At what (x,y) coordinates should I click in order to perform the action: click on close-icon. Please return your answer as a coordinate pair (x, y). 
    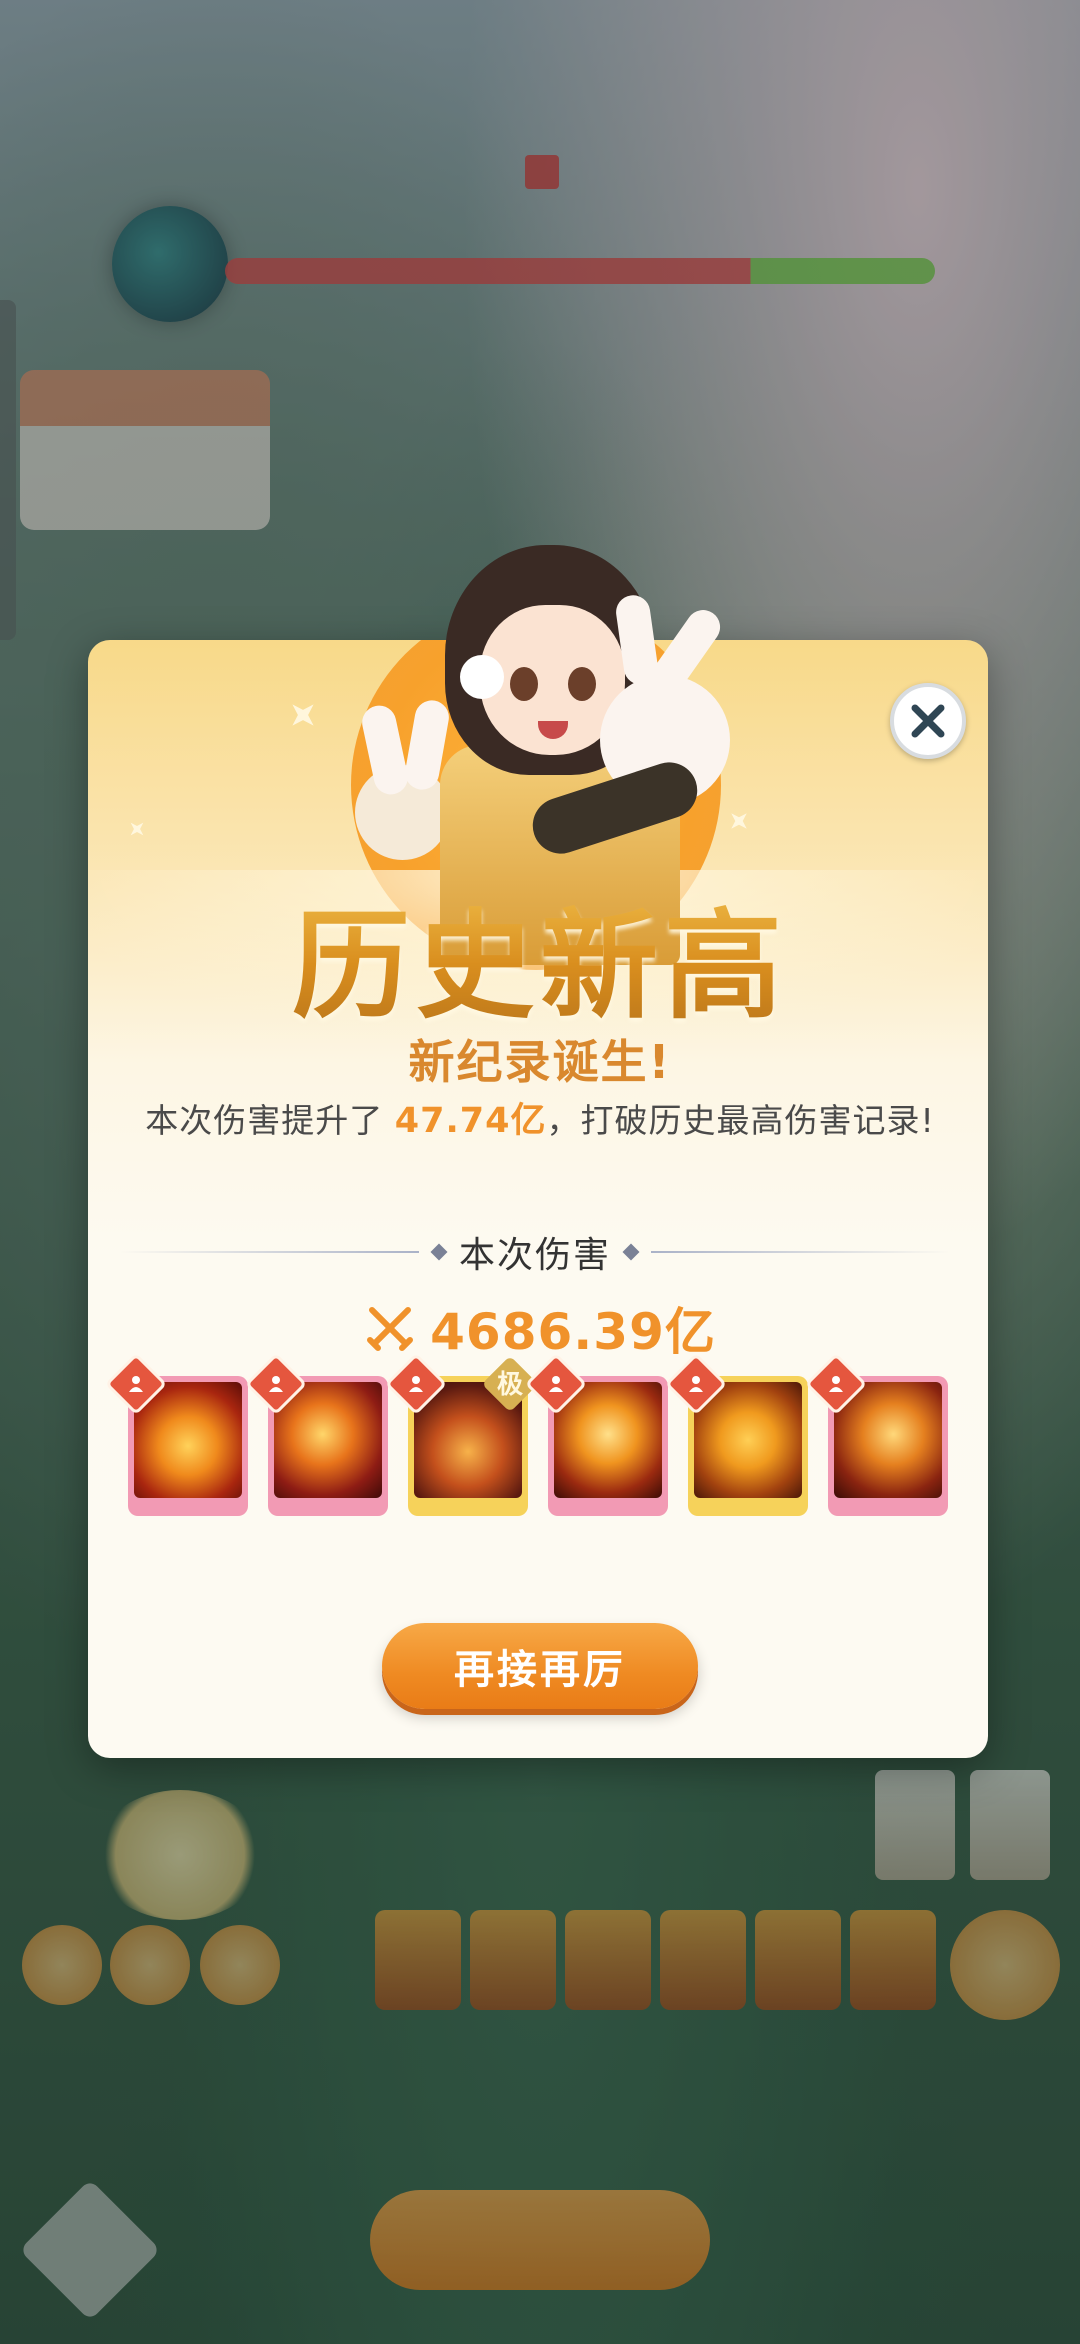
    Looking at the image, I should click on (928, 721).